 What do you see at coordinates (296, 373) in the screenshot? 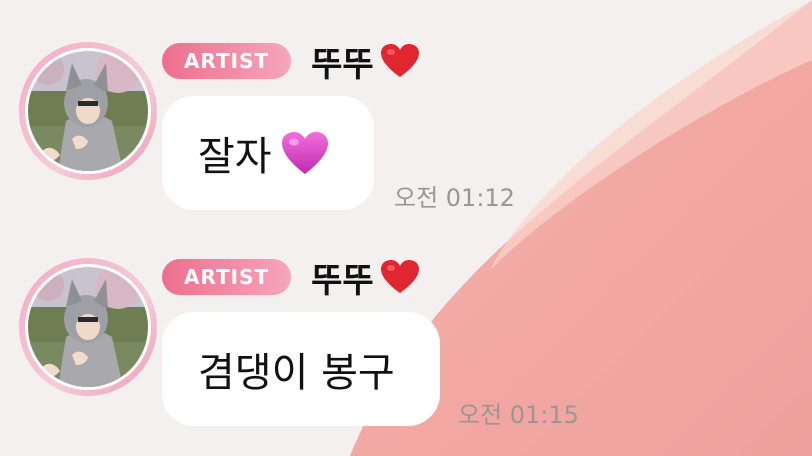
I see `message-text: 겸댕이 봉구` at bounding box center [296, 373].